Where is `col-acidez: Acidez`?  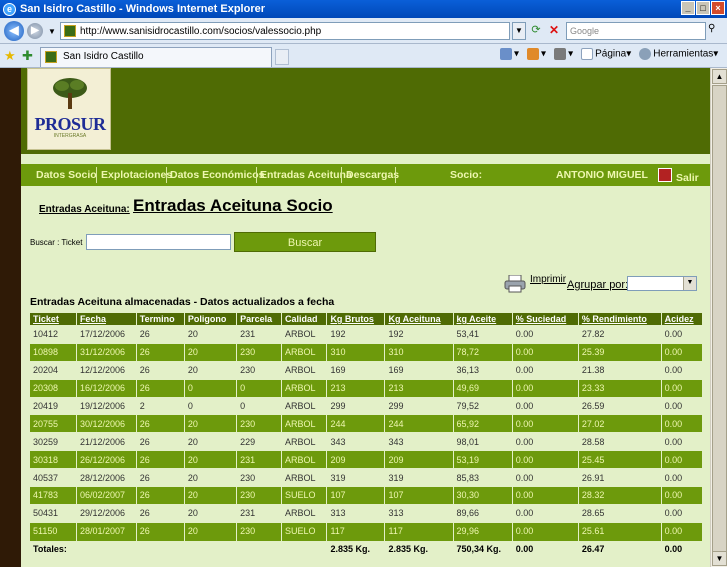
col-acidez: Acidez is located at coordinates (681, 319).